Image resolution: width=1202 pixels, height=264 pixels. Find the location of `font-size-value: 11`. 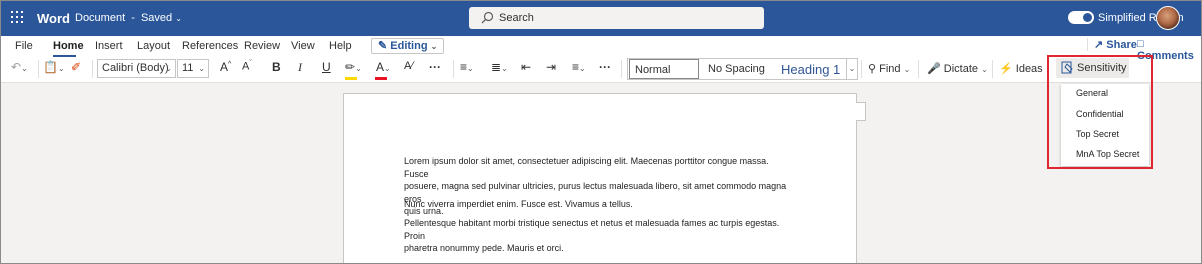

font-size-value: 11 is located at coordinates (188, 68).